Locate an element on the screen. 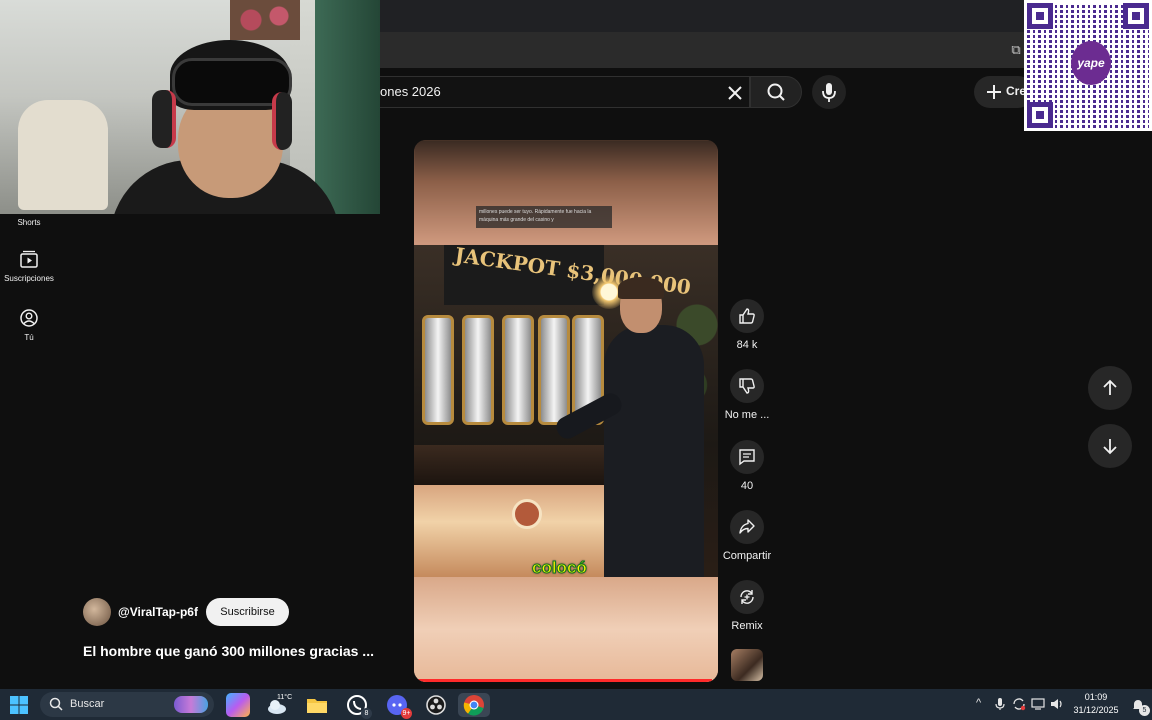 The width and height of the screenshot is (1152, 720). voice-search-button is located at coordinates (829, 92).